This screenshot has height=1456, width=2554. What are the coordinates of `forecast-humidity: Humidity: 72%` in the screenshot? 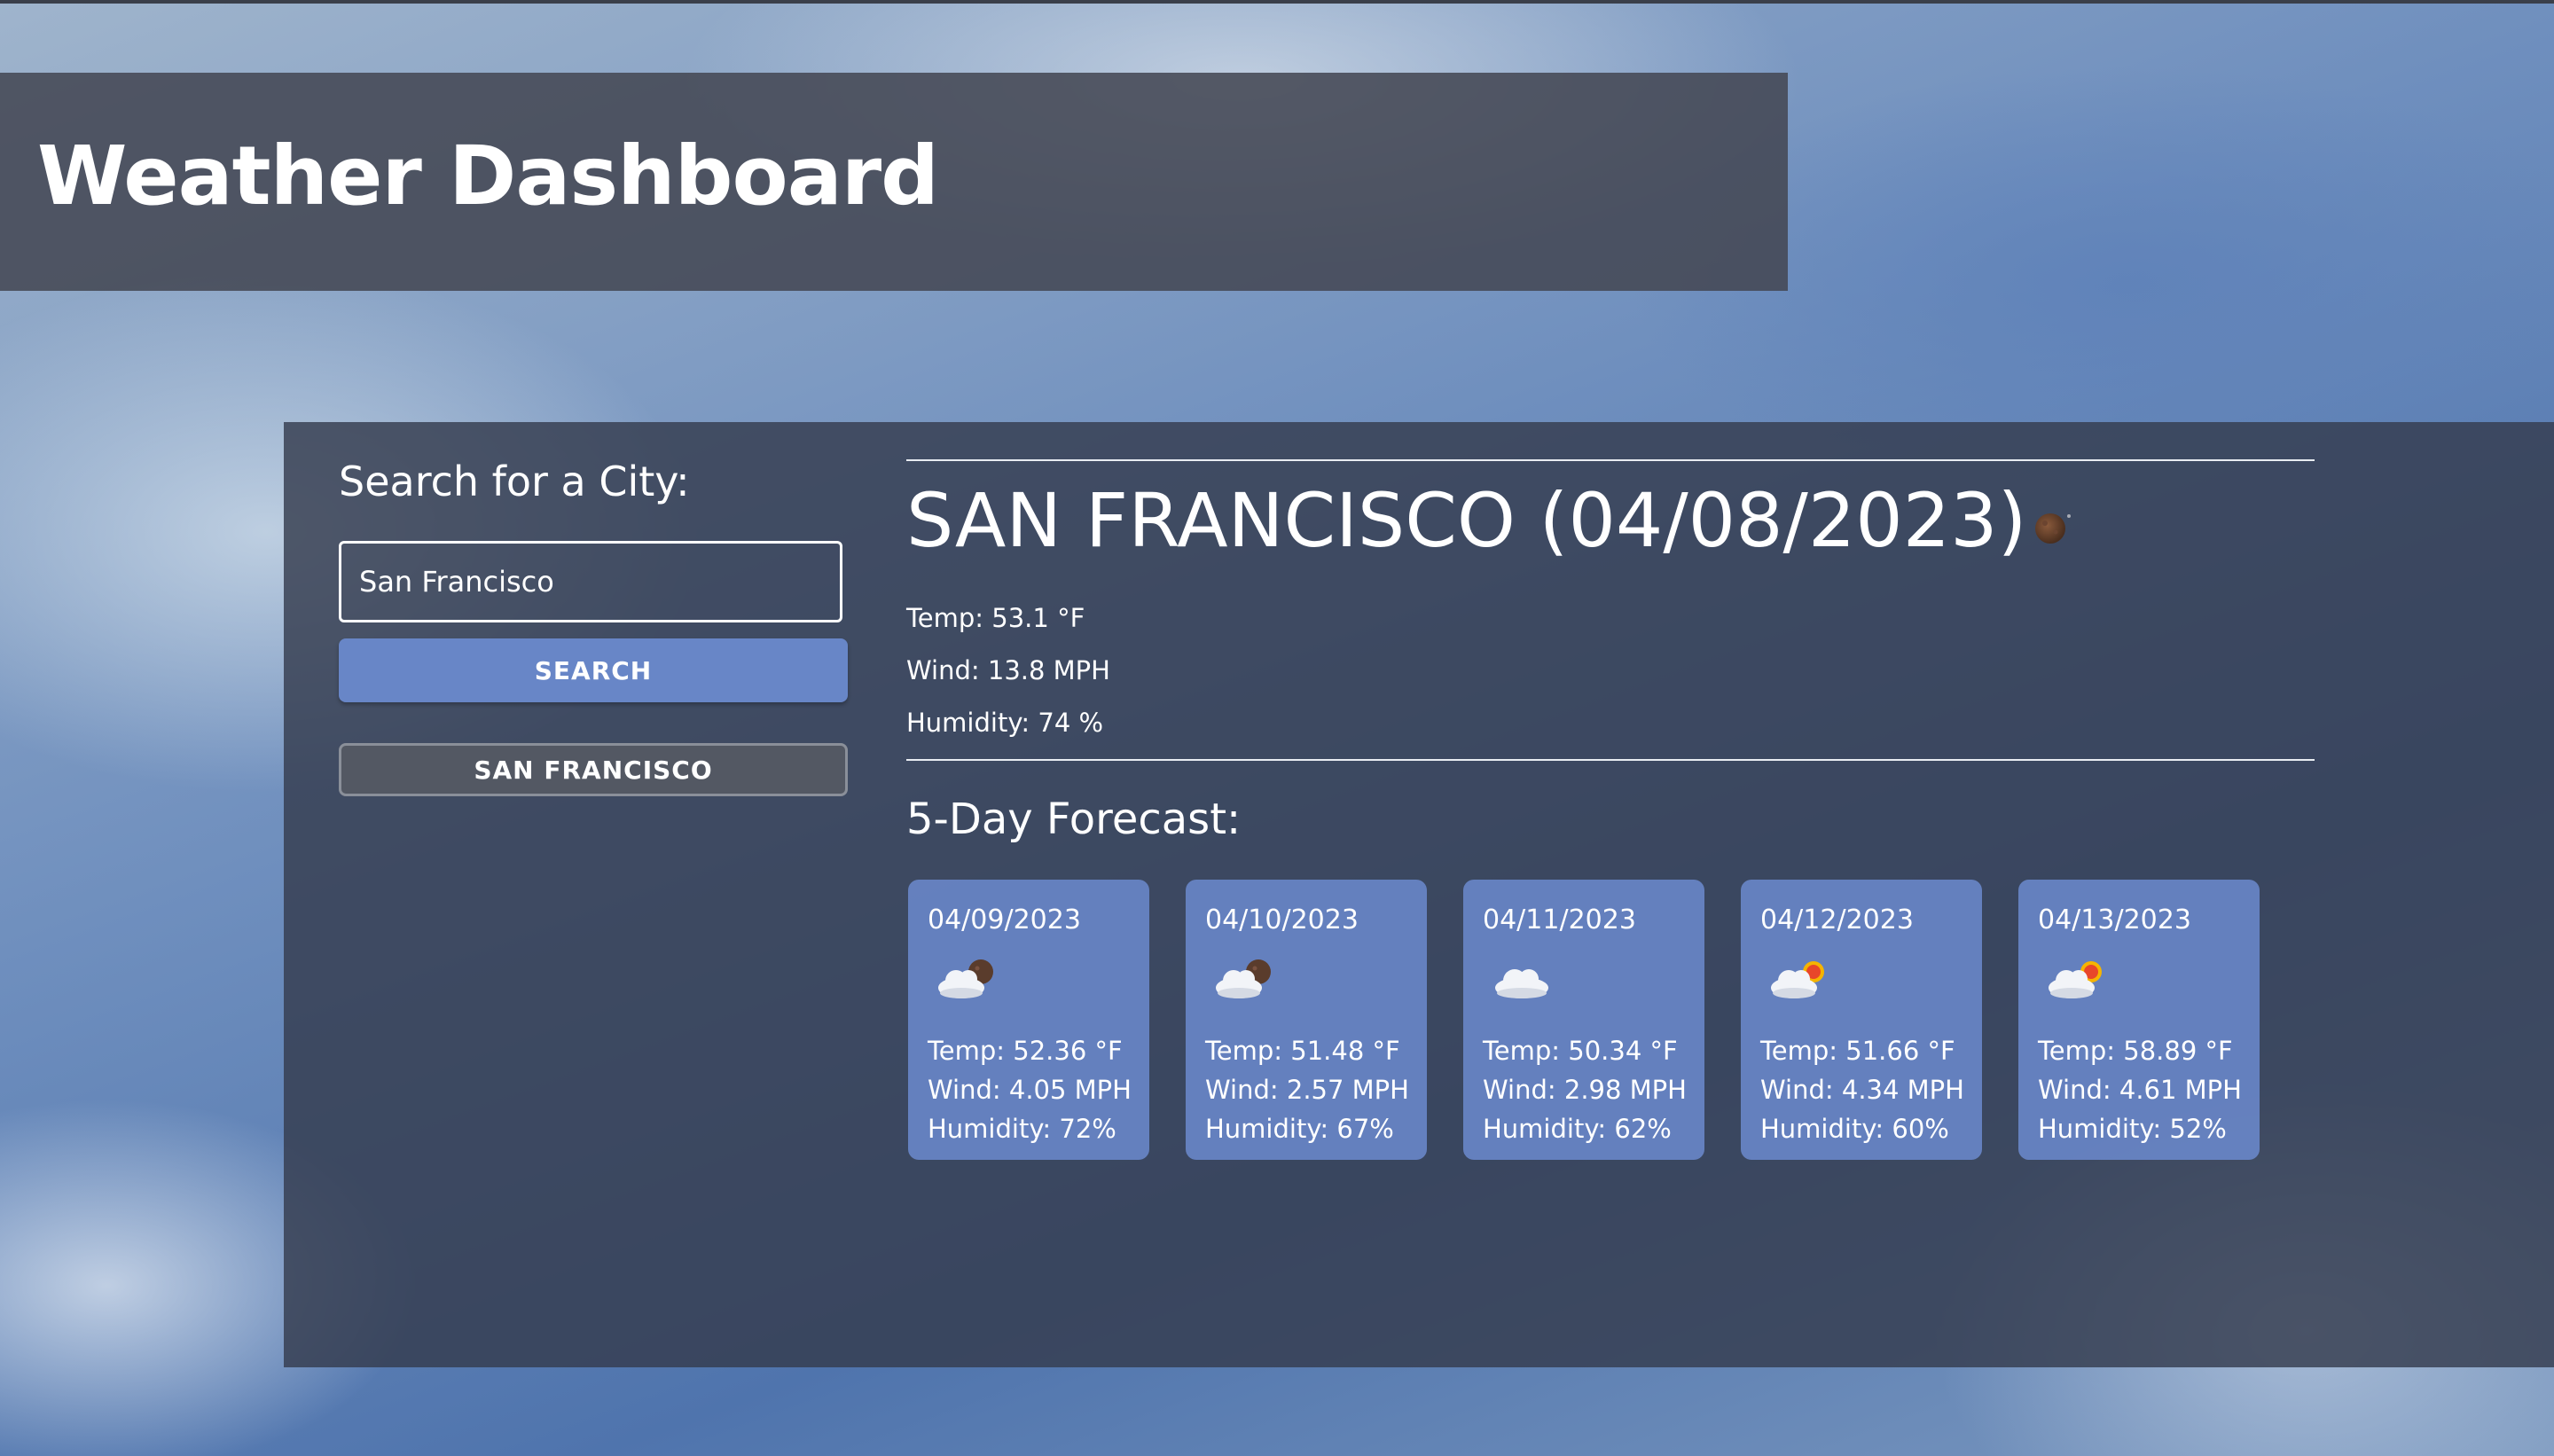 It's located at (1022, 1129).